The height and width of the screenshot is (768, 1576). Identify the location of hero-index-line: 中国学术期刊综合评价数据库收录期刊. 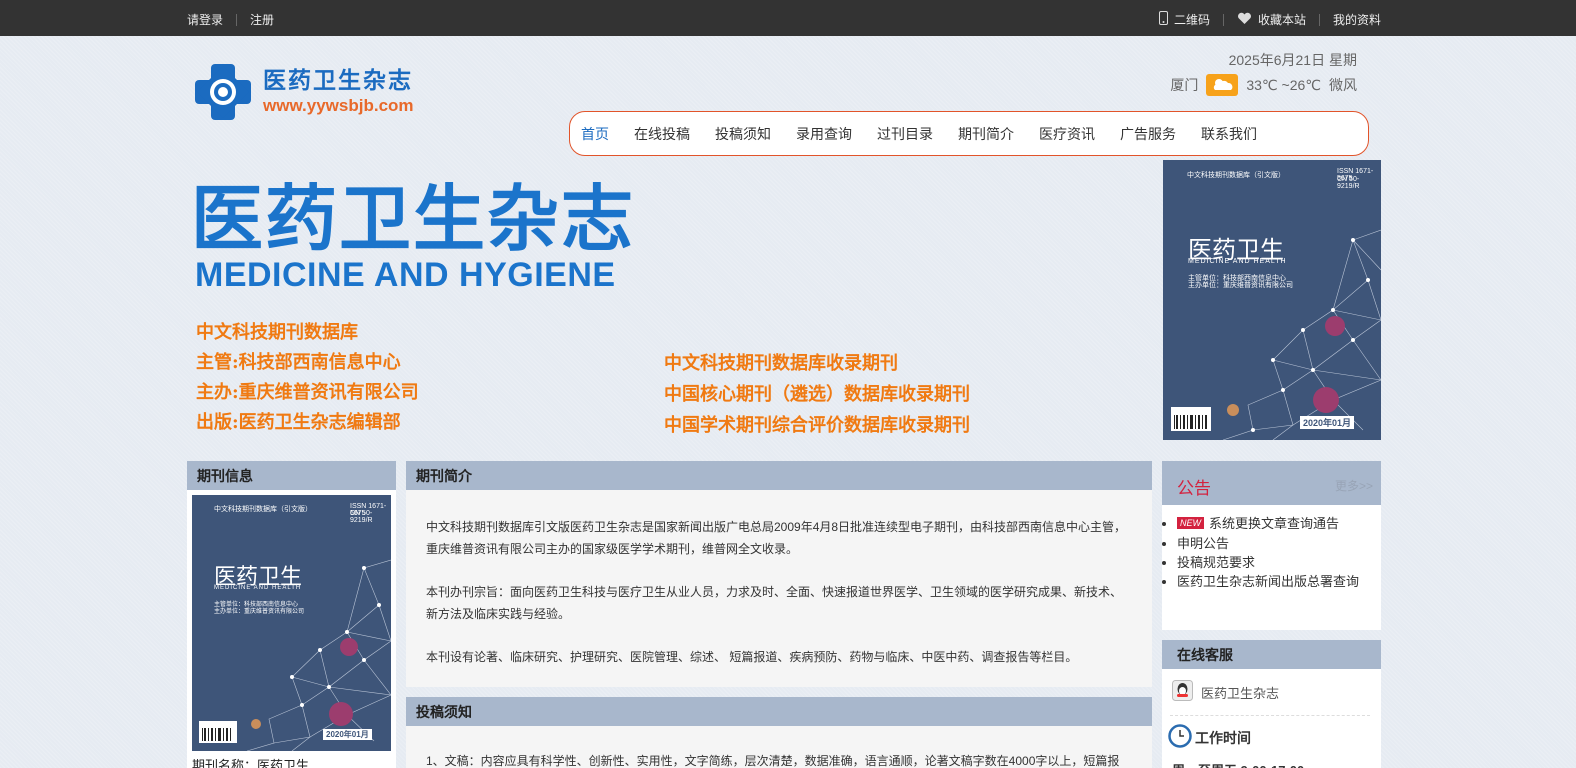
(817, 425).